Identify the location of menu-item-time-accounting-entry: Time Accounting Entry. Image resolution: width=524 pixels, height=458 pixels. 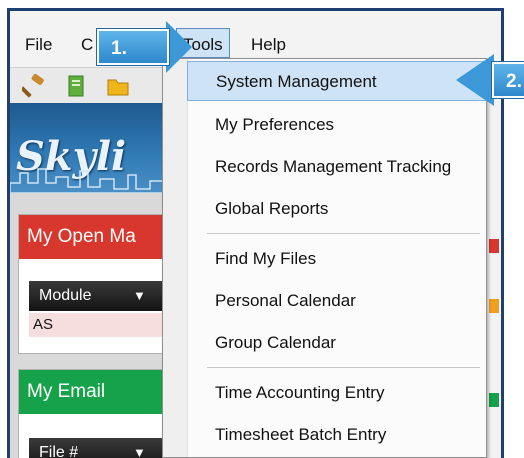
(336, 393).